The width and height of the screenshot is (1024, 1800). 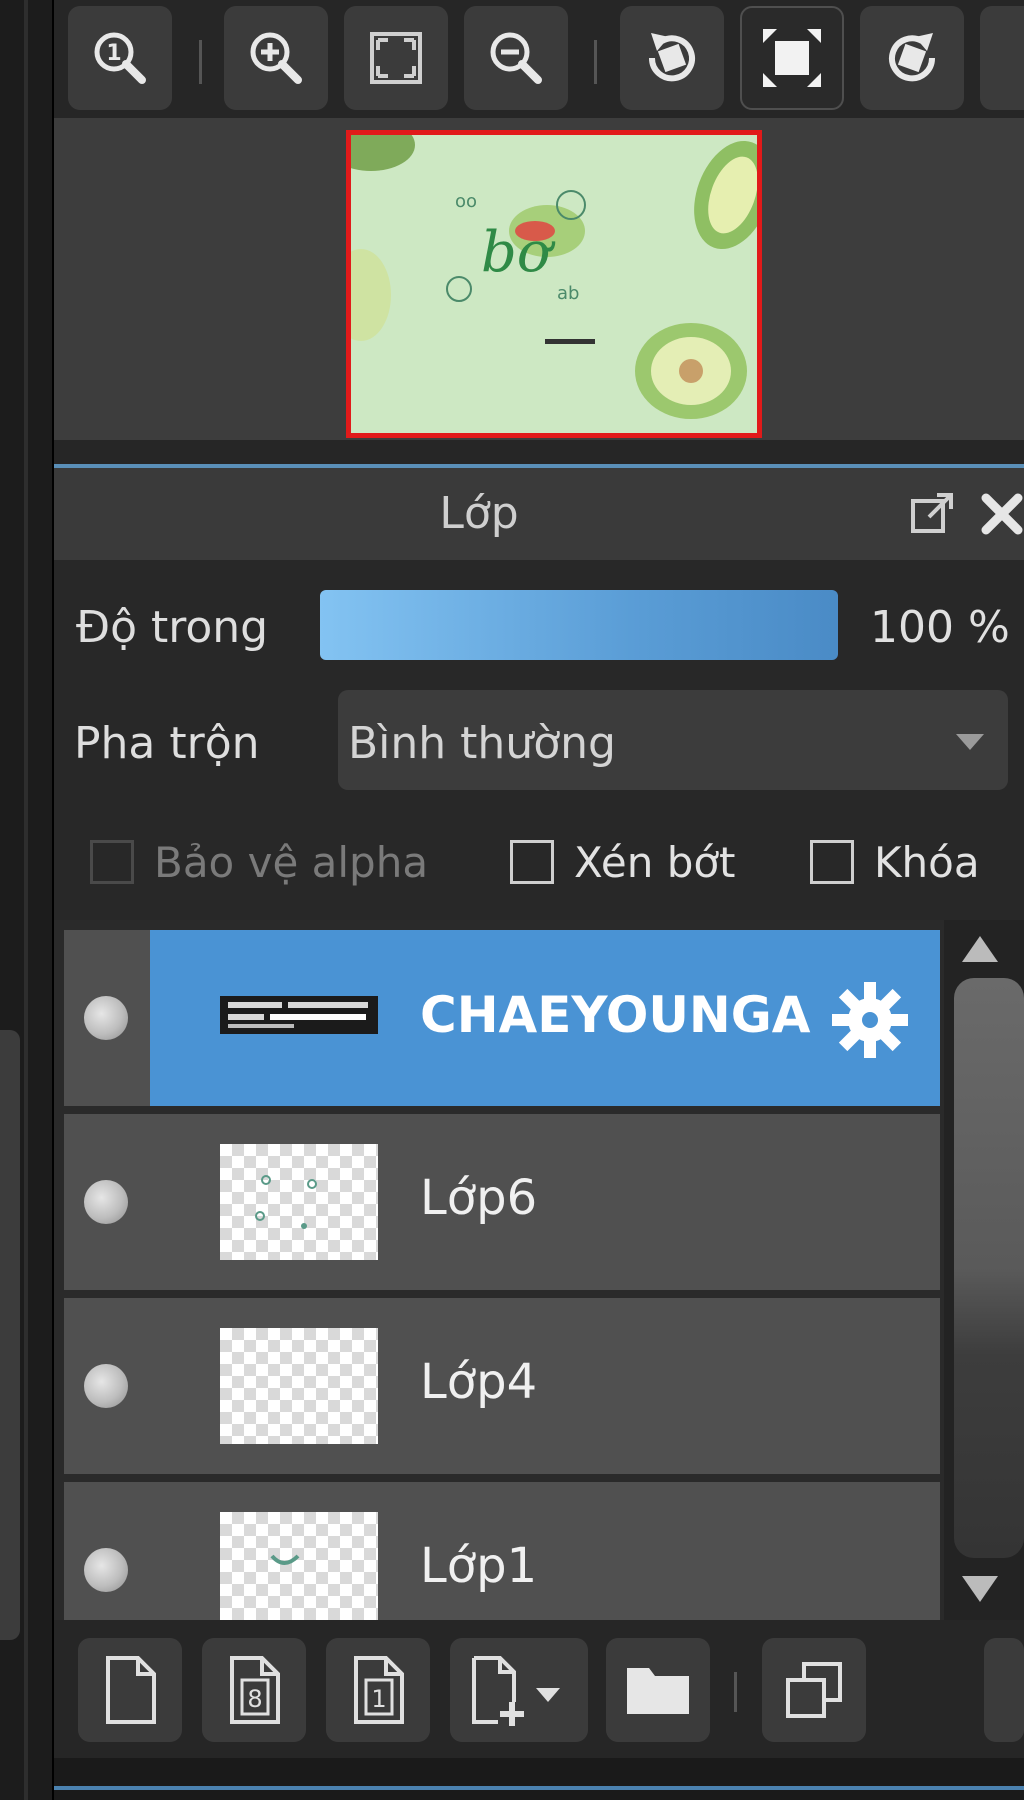 I want to click on blend-mode-label: Pha trộn, so click(x=167, y=743).